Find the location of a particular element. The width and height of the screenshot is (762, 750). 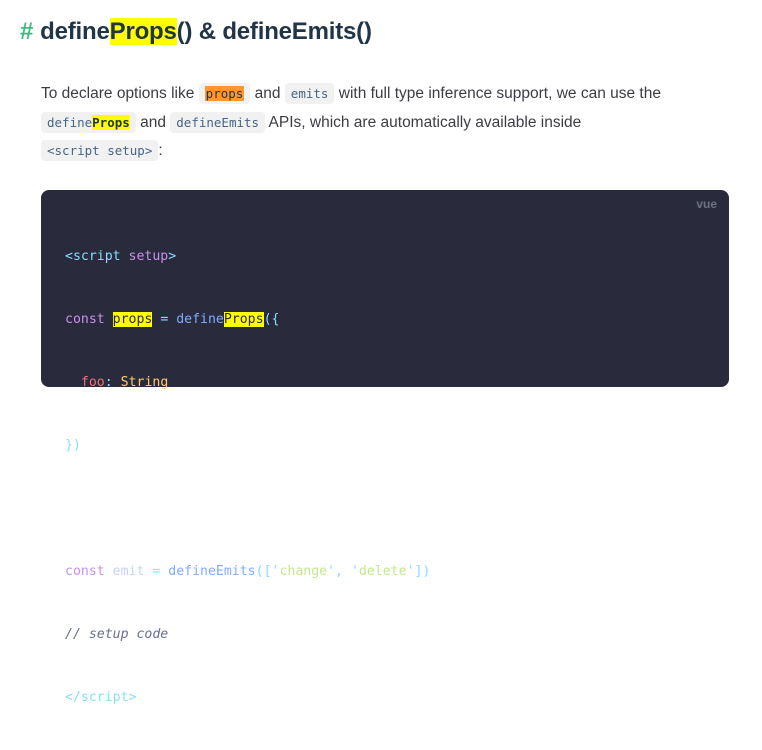

inline-code-defineemits: defineEmits is located at coordinates (218, 122).